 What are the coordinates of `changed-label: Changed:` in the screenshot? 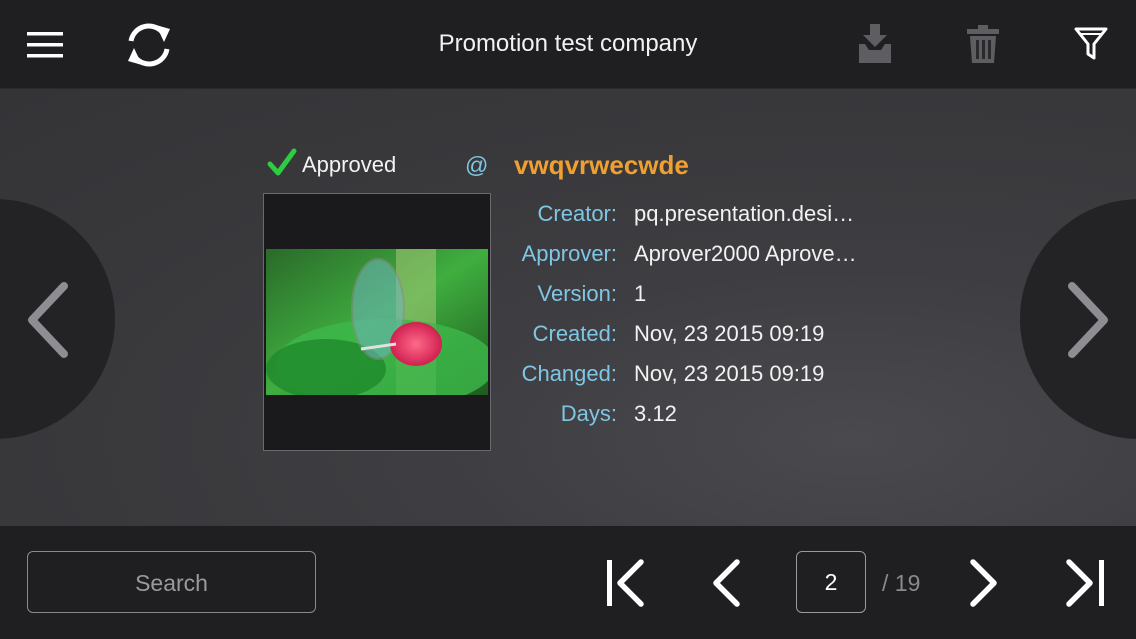 It's located at (569, 373).